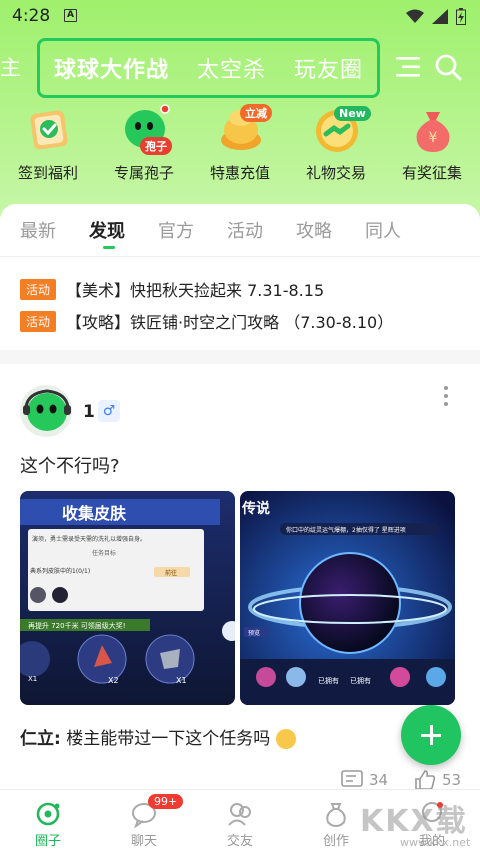 Image resolution: width=480 pixels, height=853 pixels. What do you see at coordinates (107, 233) in the screenshot?
I see `tab-discover: 发现` at bounding box center [107, 233].